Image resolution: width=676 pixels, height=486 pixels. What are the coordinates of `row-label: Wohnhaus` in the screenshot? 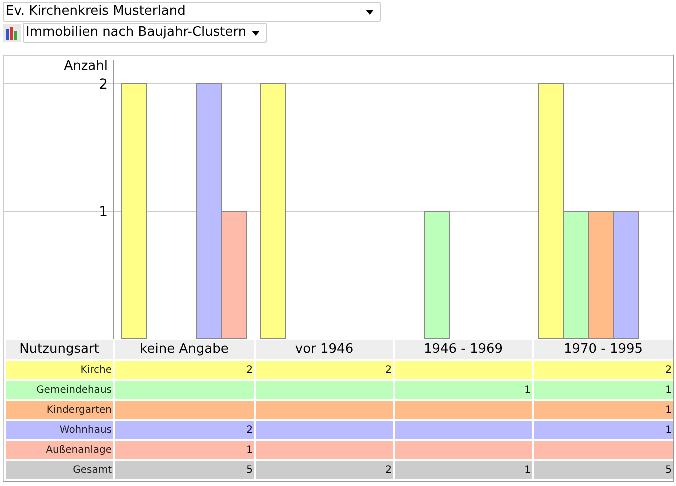 It's located at (59, 430).